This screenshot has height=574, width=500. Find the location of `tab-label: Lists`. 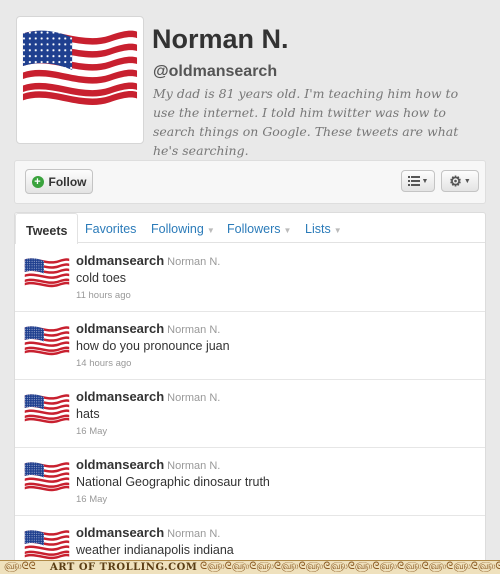

tab-label: Lists is located at coordinates (318, 229).